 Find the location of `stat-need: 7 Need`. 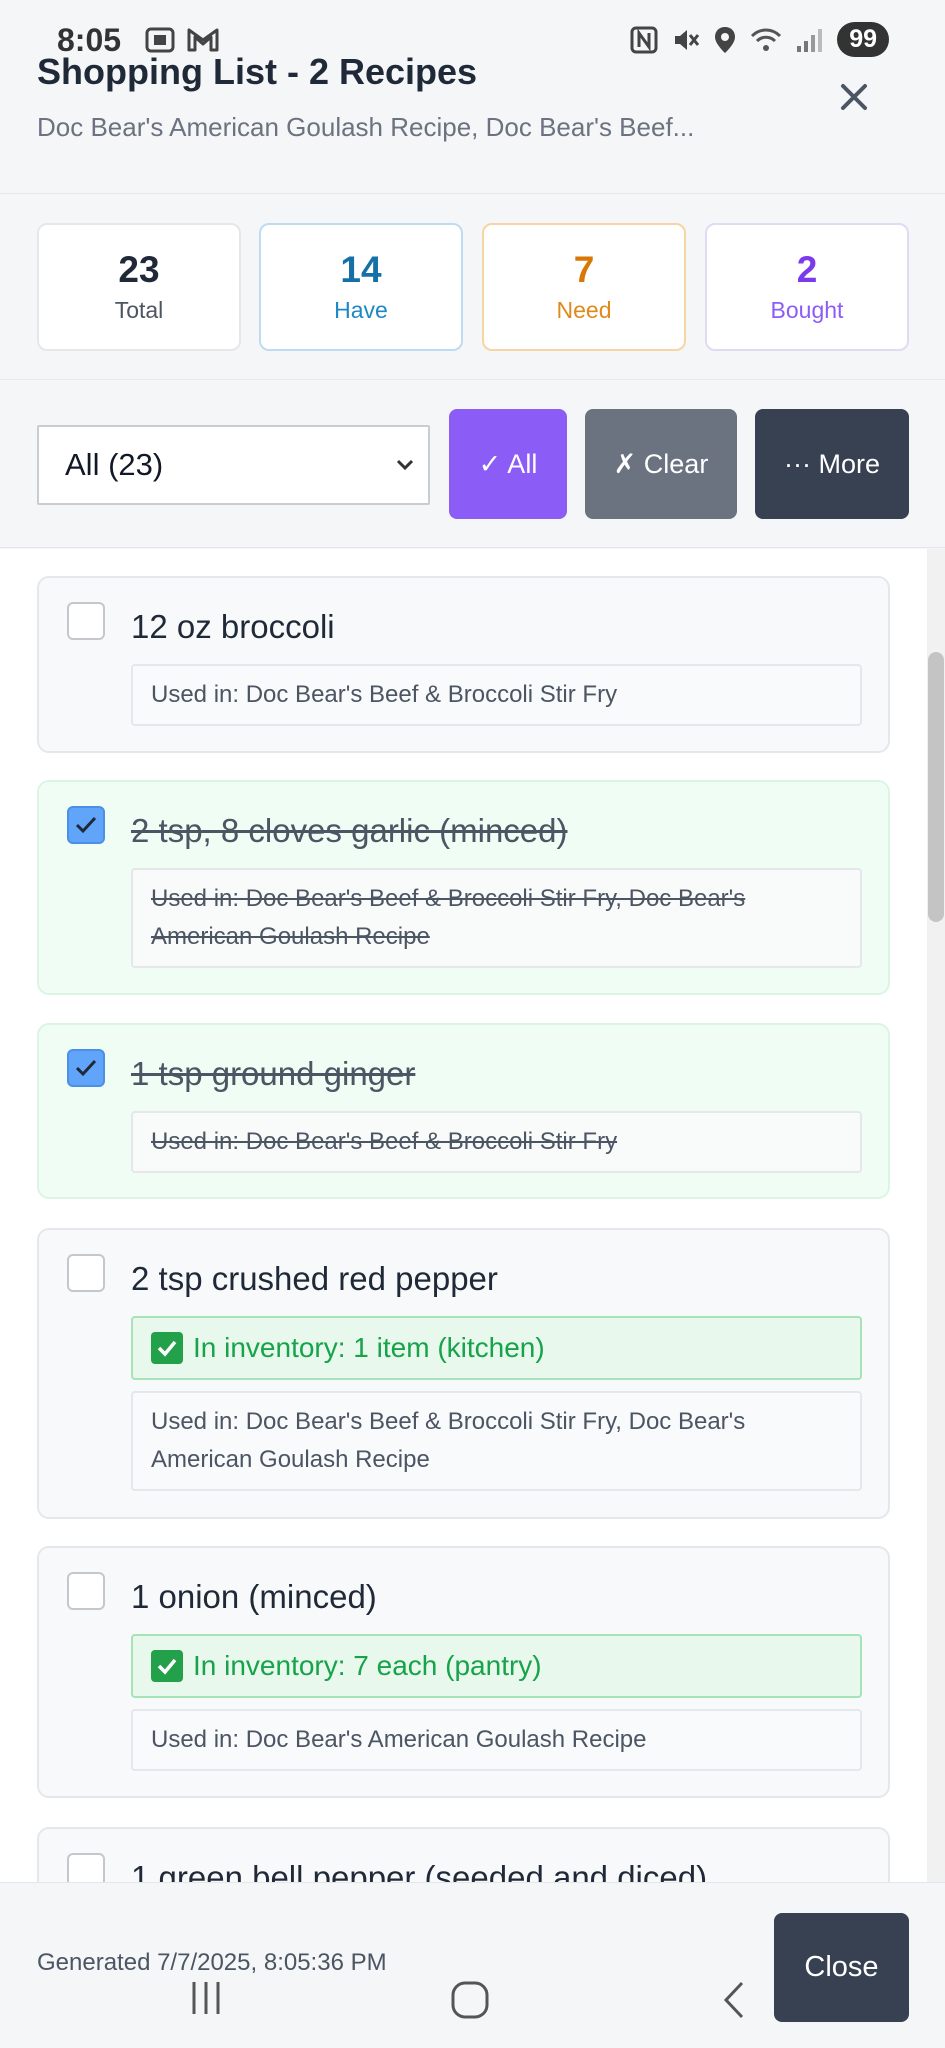

stat-need: 7 Need is located at coordinates (584, 287).